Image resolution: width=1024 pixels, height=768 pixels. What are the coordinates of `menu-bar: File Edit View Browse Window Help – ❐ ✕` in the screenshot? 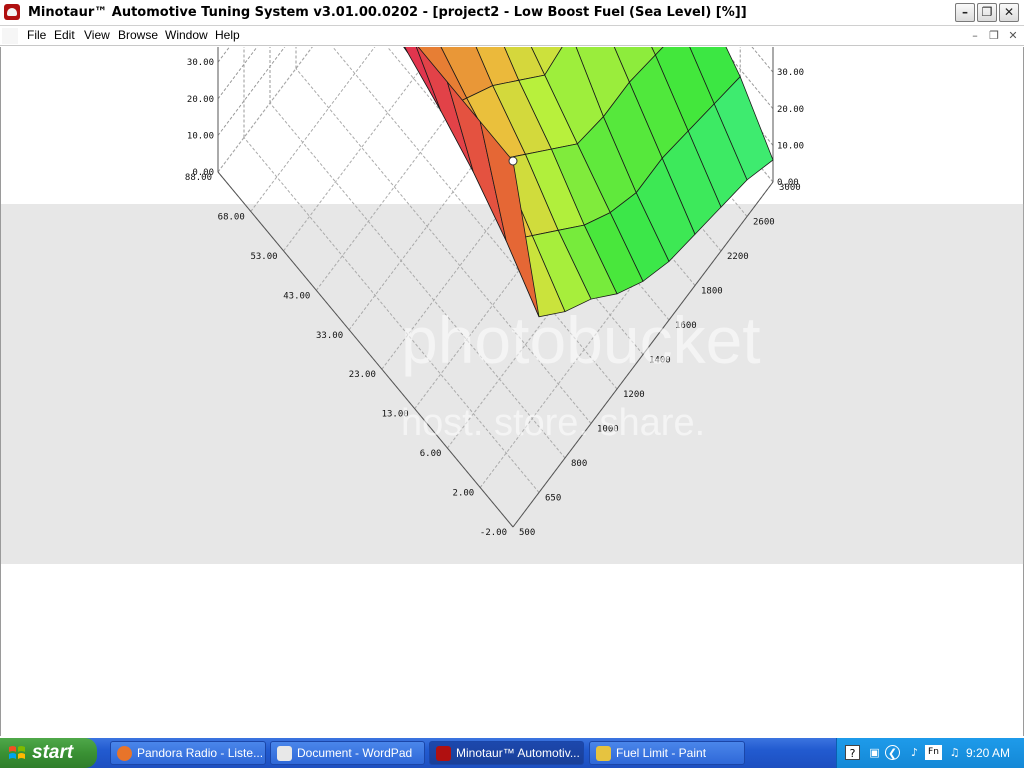 It's located at (512, 36).